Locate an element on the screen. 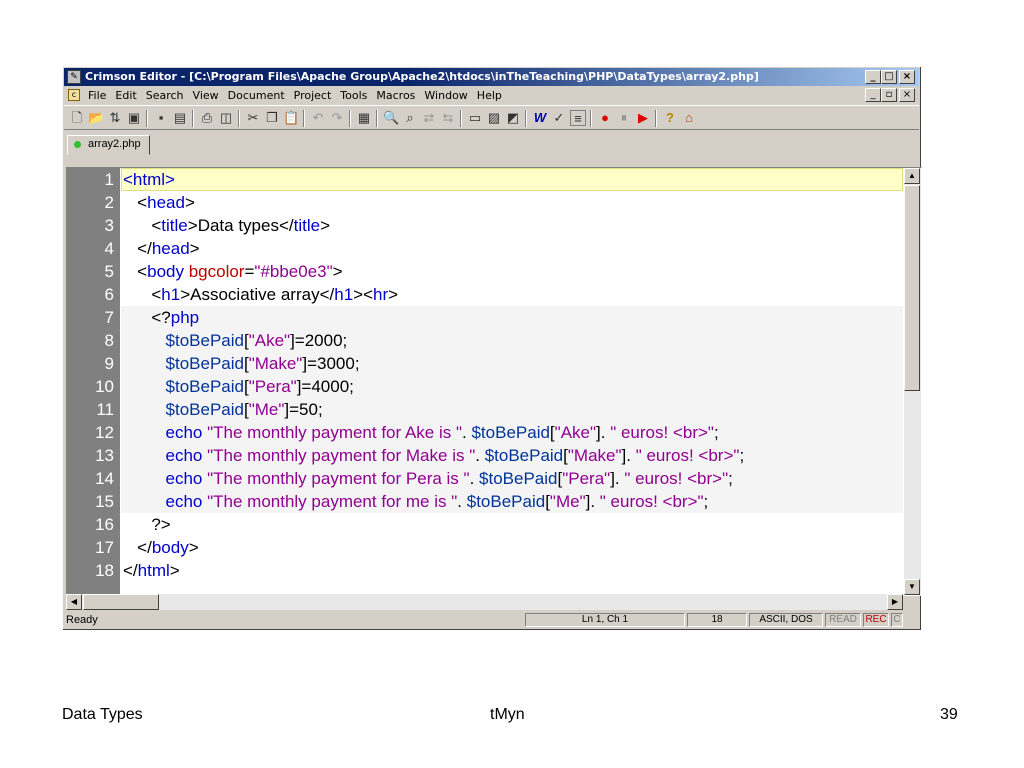  replace-icon: ⇄ is located at coordinates (429, 118).